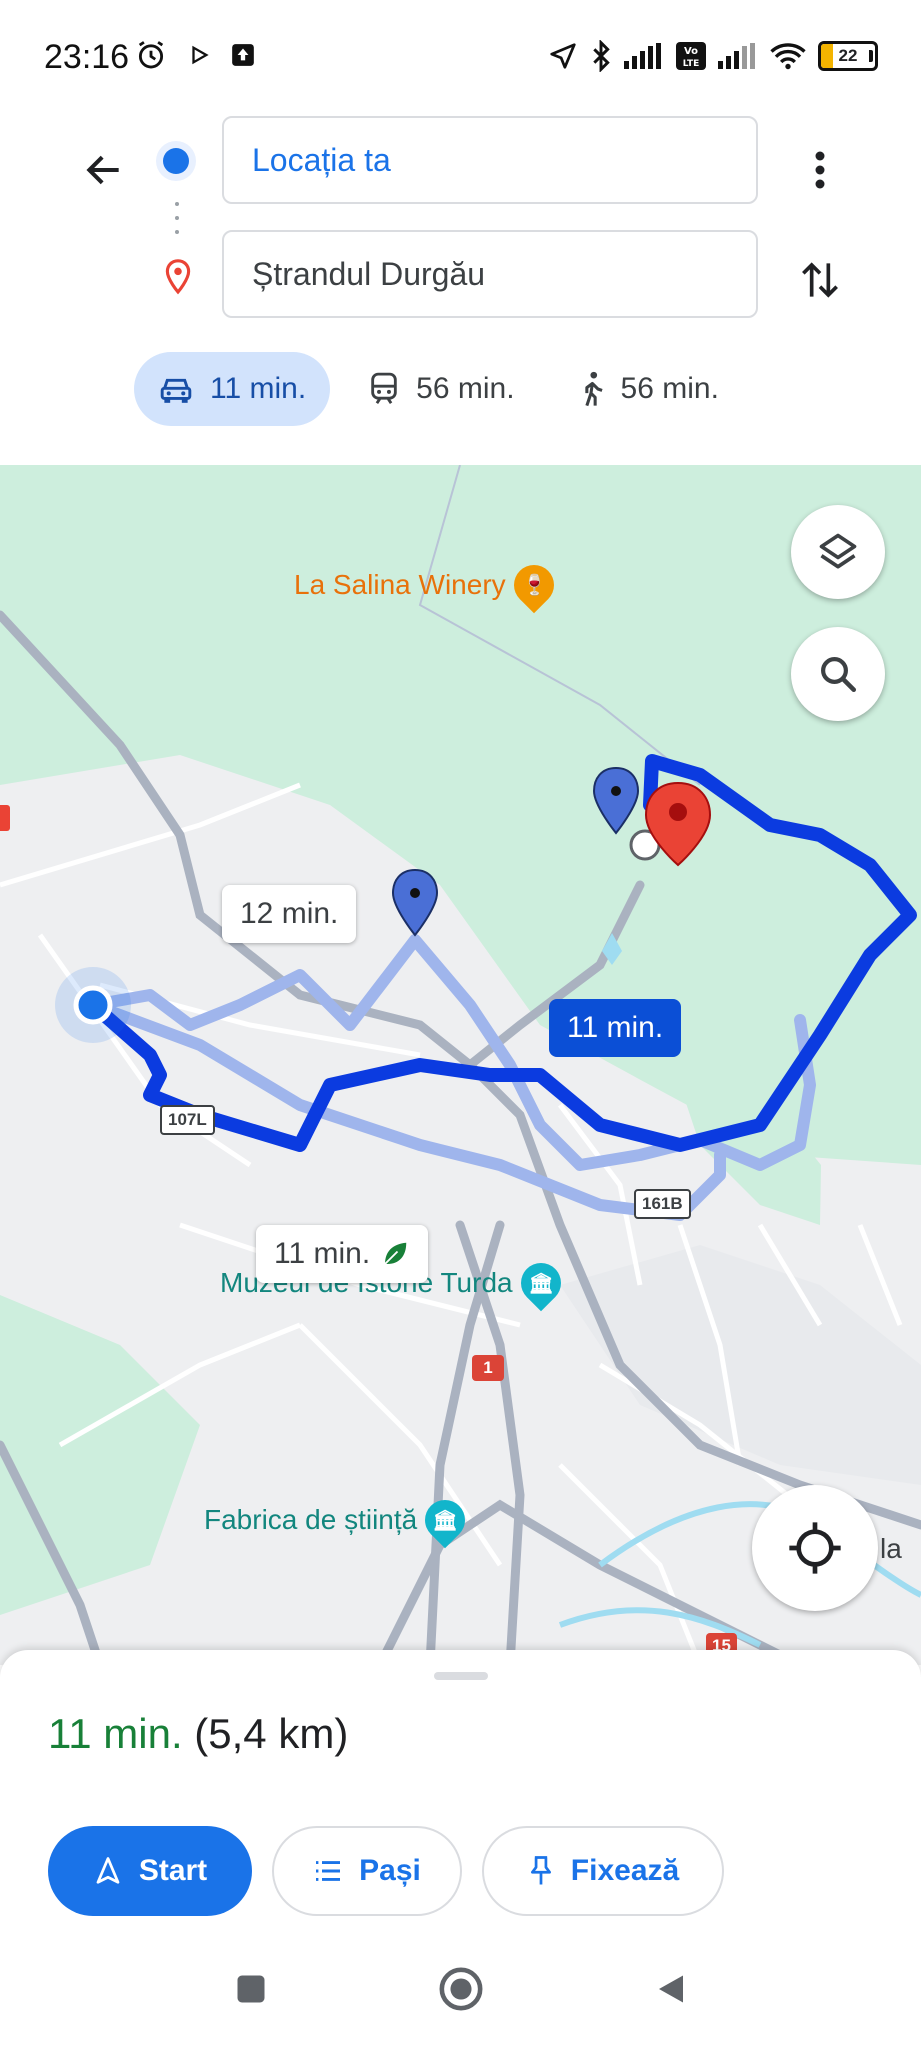 Image resolution: width=921 pixels, height=2047 pixels. What do you see at coordinates (243, 55) in the screenshot?
I see `upload-icon` at bounding box center [243, 55].